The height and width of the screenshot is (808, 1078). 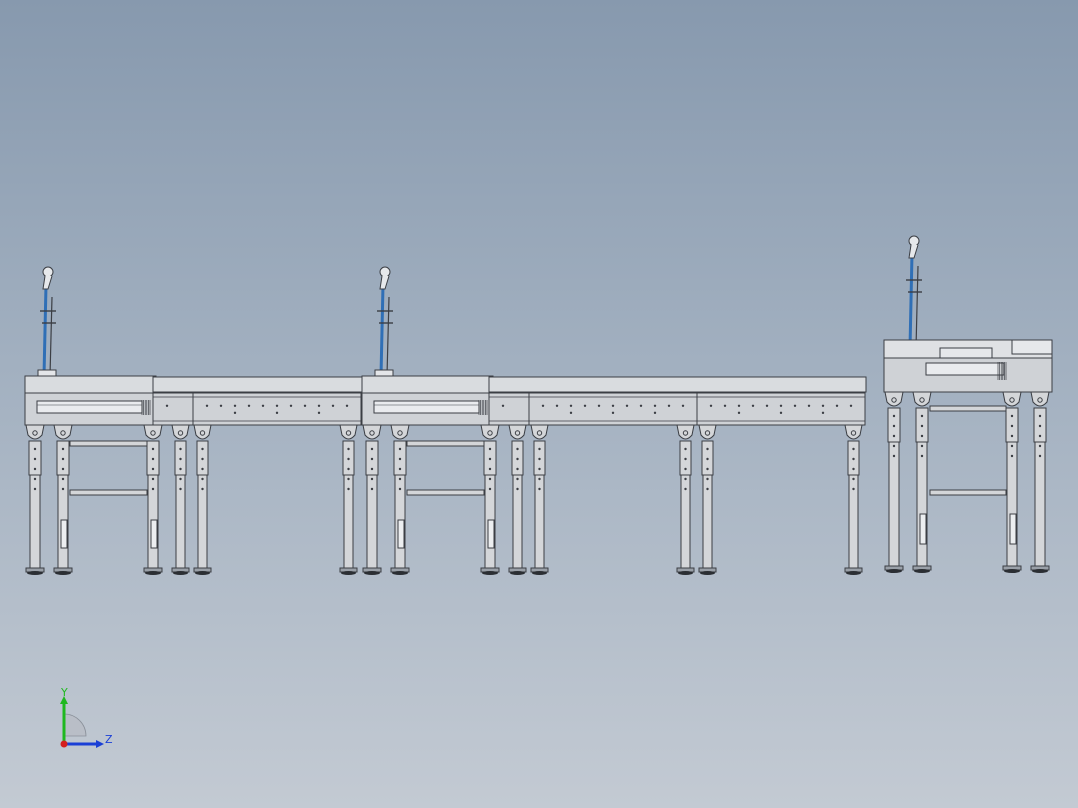 I want to click on z-arrow-icon, so click(x=100, y=744).